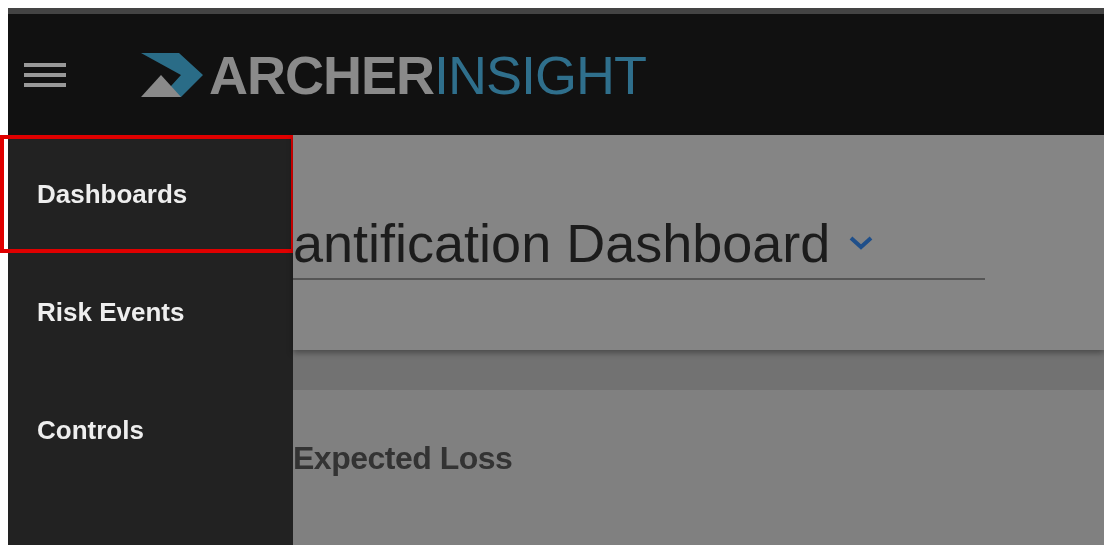  What do you see at coordinates (403, 458) in the screenshot?
I see `card-title: Expected Loss` at bounding box center [403, 458].